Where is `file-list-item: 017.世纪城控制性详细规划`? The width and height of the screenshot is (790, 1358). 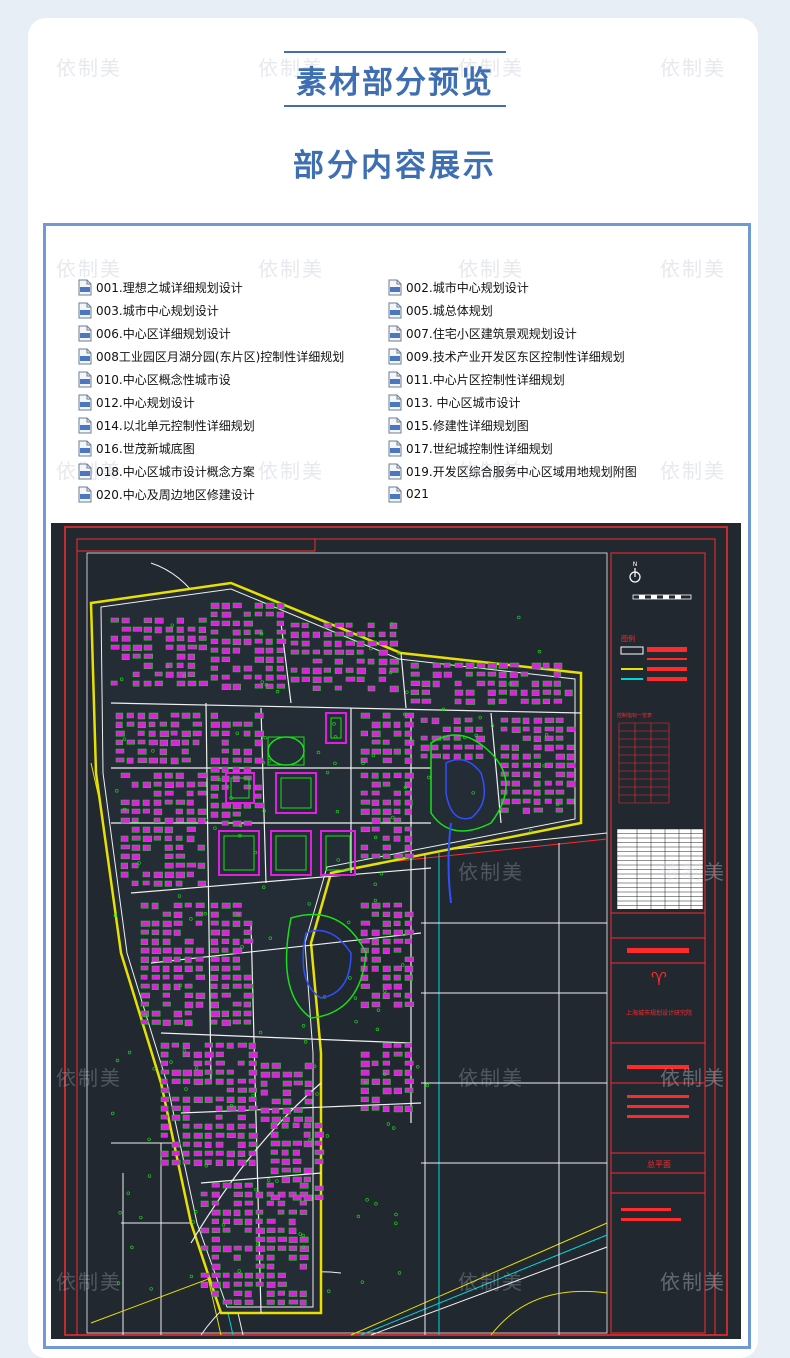 file-list-item: 017.世纪城控制性详细规划 is located at coordinates (470, 448).